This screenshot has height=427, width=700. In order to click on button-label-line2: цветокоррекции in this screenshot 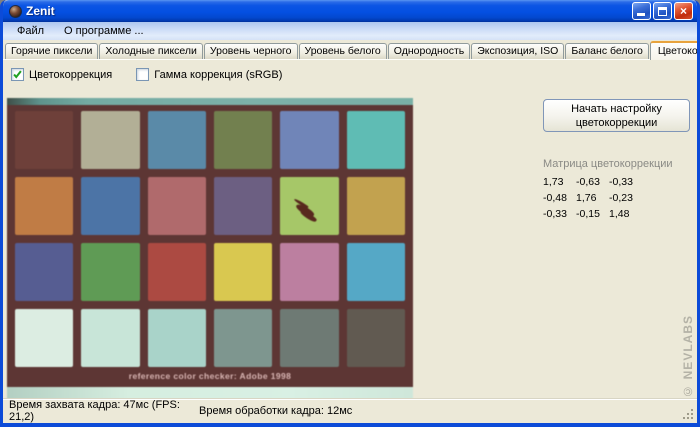, I will do `click(616, 122)`.